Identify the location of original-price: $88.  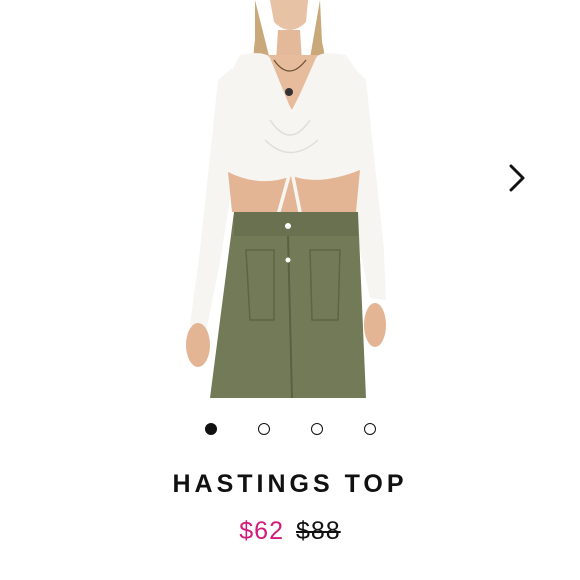
(318, 531).